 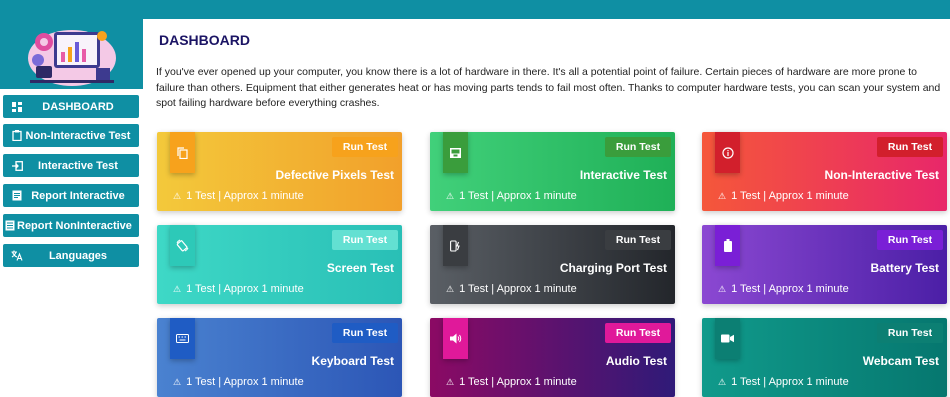 What do you see at coordinates (455, 245) in the screenshot?
I see `charging-icon` at bounding box center [455, 245].